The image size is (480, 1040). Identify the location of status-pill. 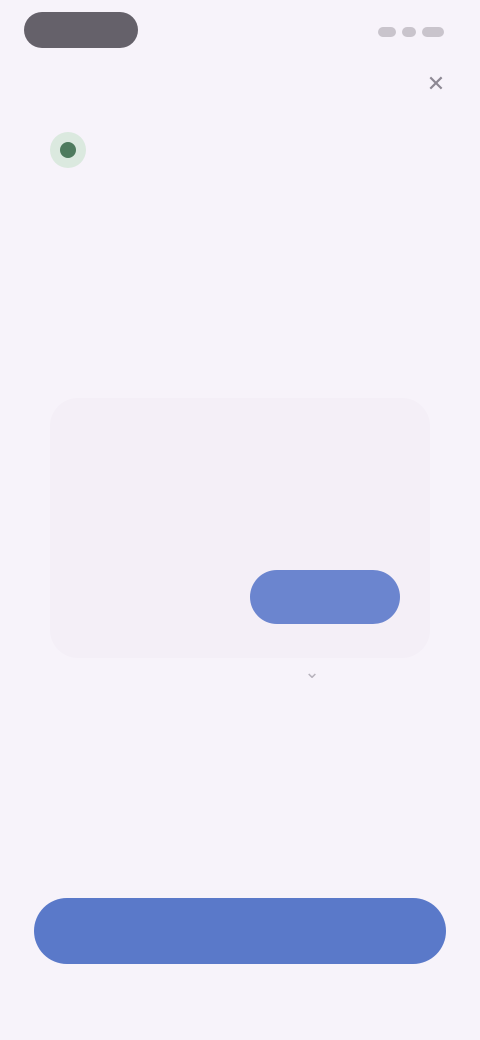
(81, 30).